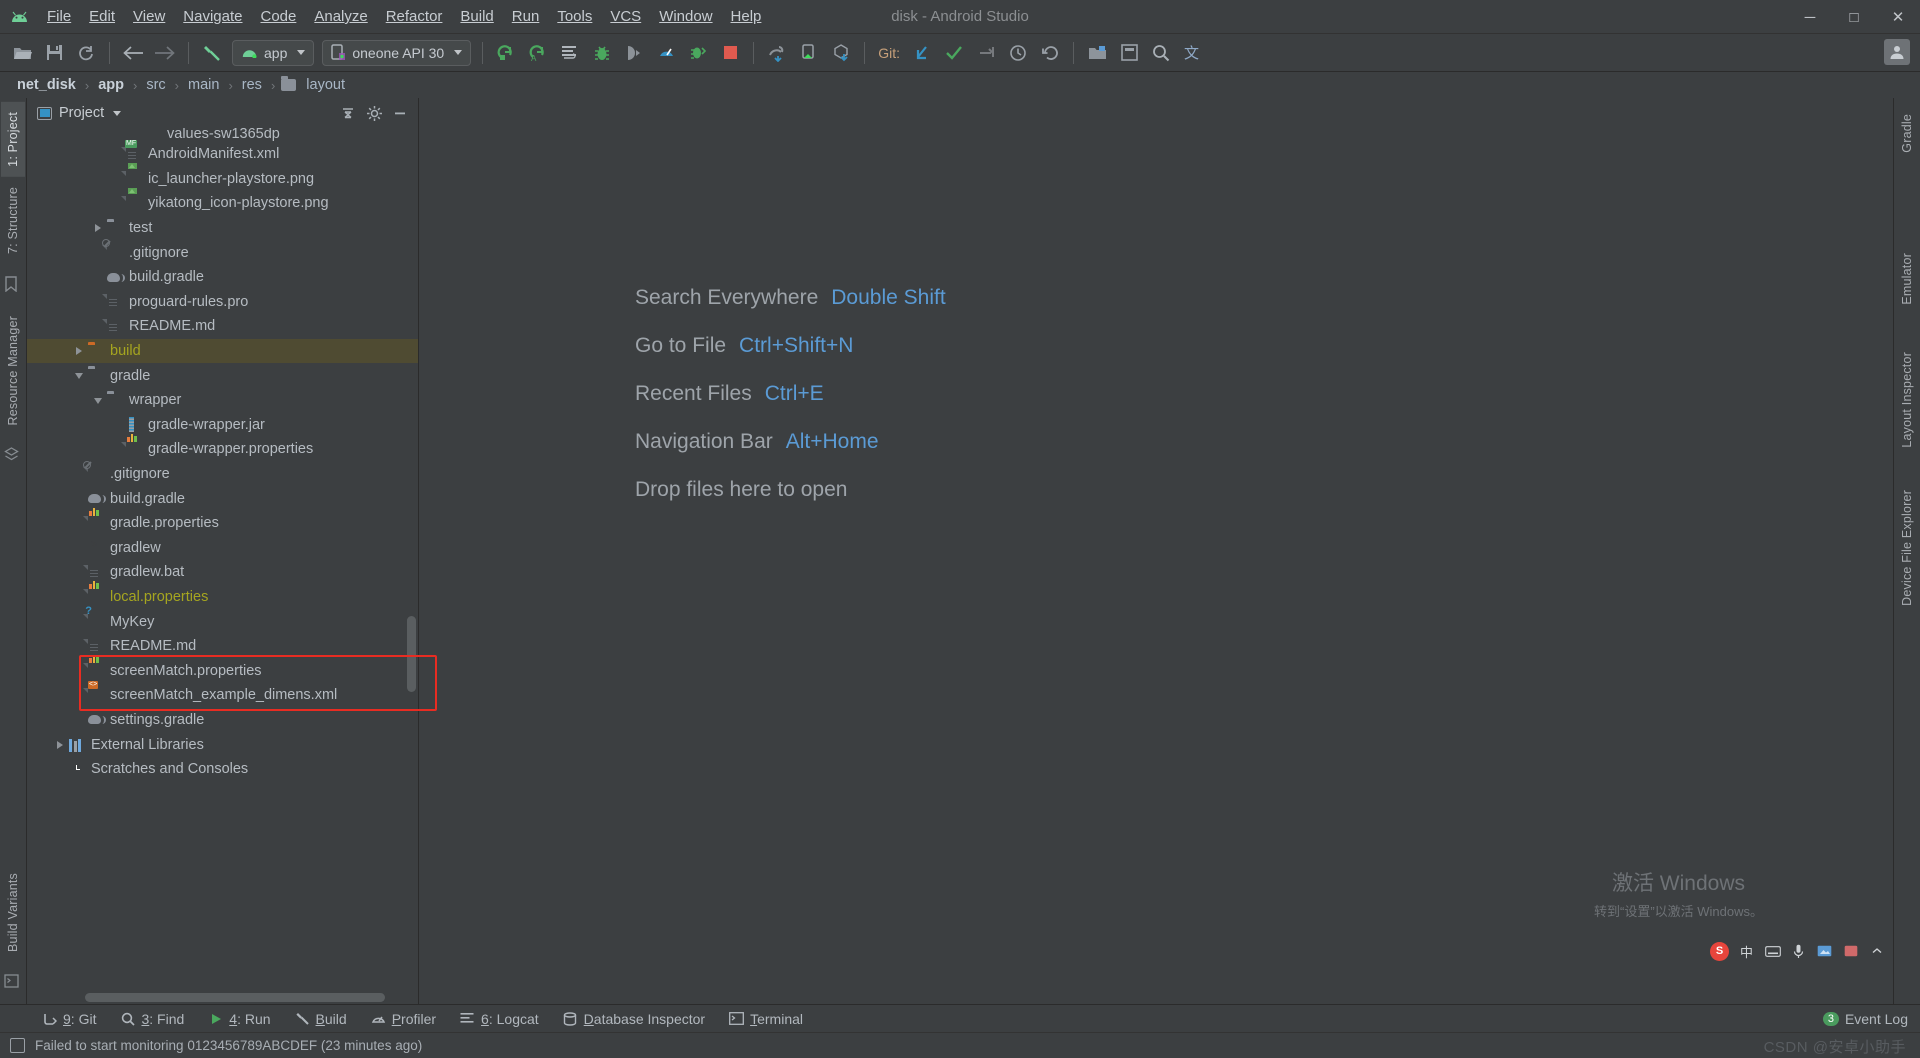 This screenshot has width=1920, height=1058. I want to click on sidebar-item-layout-inspector: Layout Inspector, so click(1907, 400).